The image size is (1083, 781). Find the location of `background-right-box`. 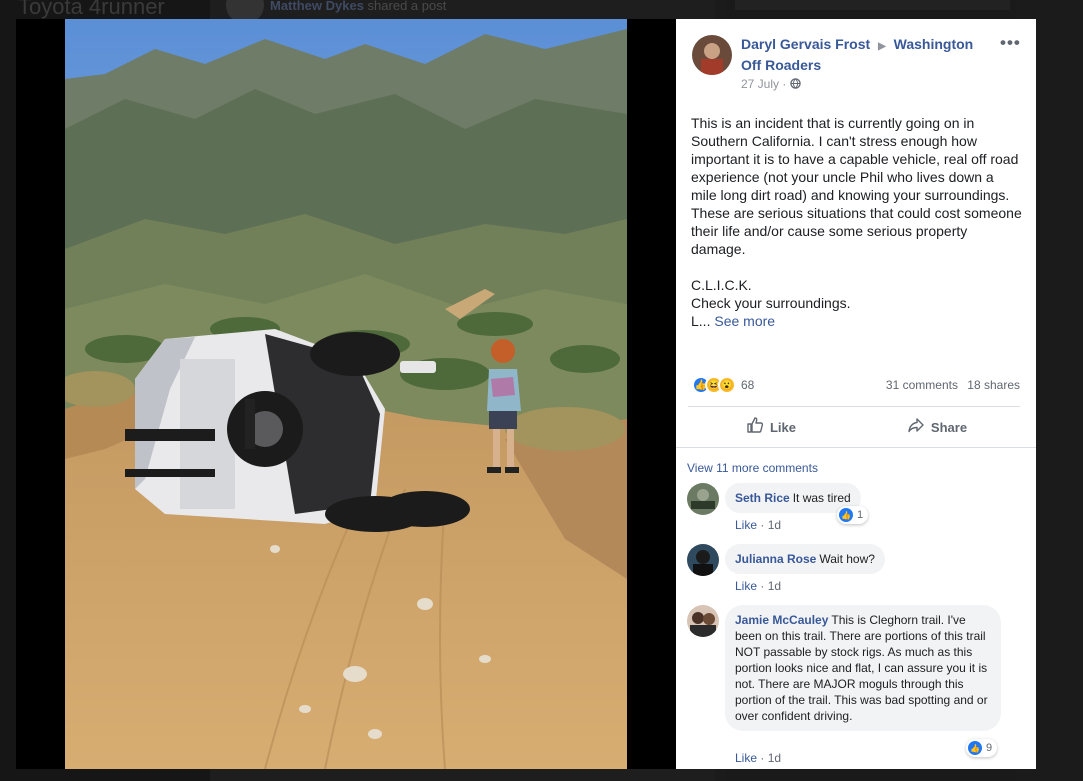

background-right-box is located at coordinates (872, 5).